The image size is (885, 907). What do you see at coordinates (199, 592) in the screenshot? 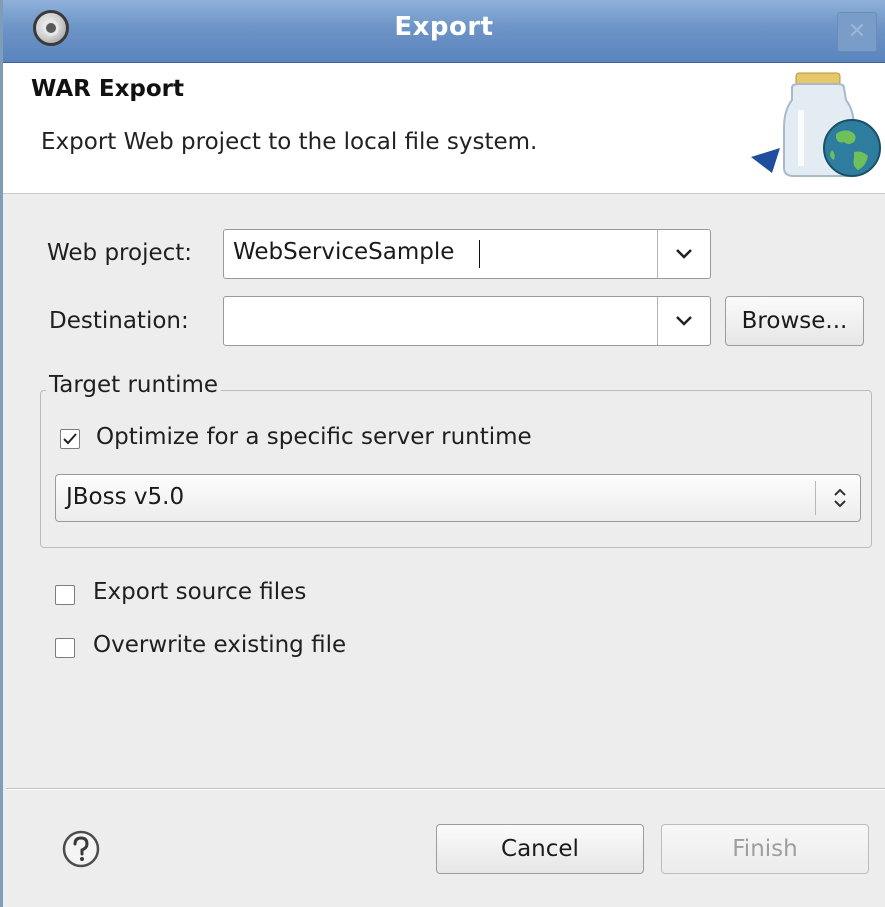
I see `export-source-label: Export source files` at bounding box center [199, 592].